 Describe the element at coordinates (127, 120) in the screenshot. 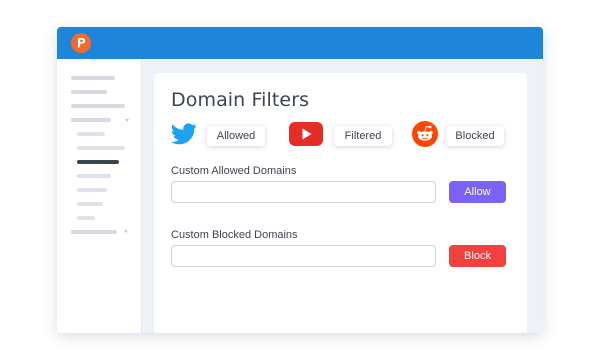

I see `chevron-down-icon` at that location.